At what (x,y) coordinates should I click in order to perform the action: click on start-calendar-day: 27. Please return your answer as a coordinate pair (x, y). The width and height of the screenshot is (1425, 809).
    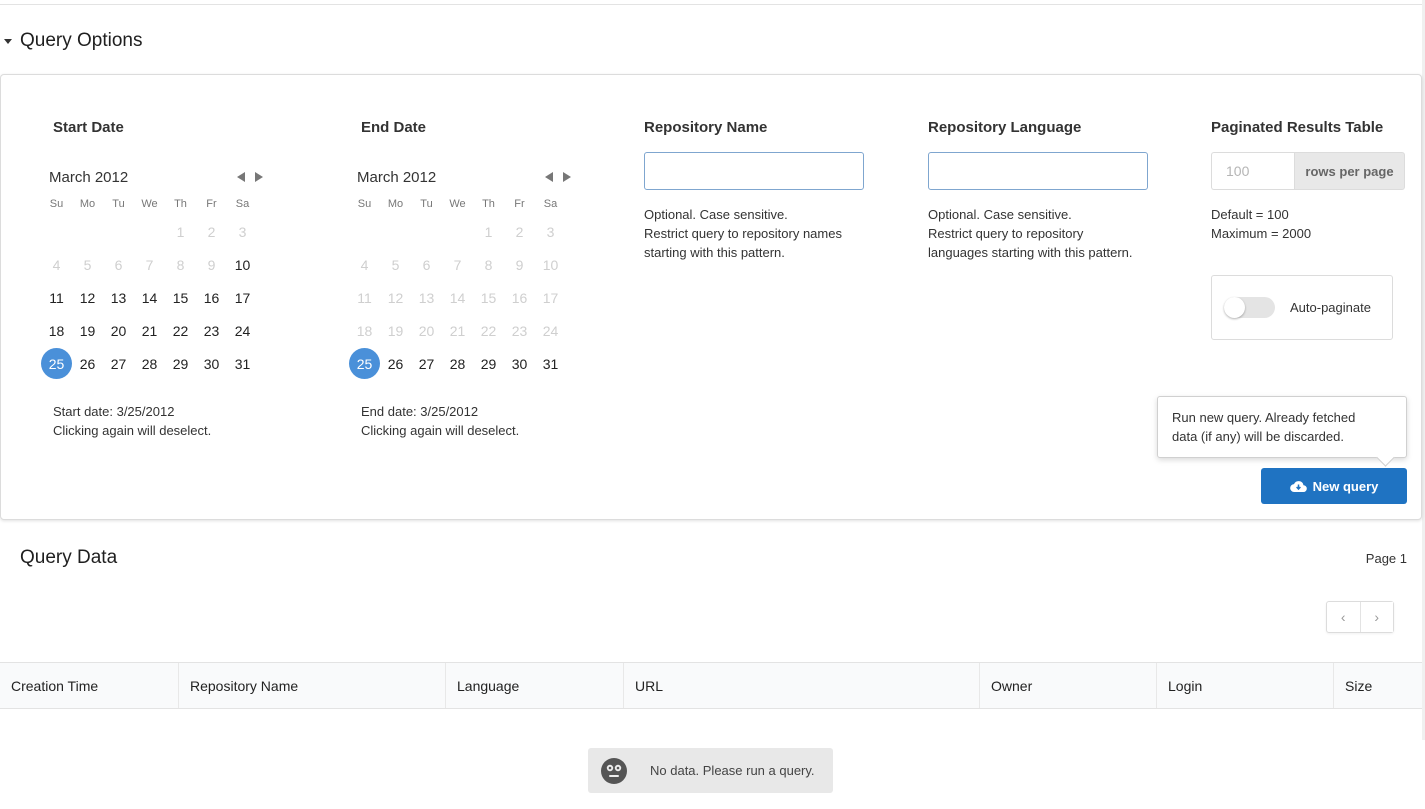
    Looking at the image, I should click on (118, 363).